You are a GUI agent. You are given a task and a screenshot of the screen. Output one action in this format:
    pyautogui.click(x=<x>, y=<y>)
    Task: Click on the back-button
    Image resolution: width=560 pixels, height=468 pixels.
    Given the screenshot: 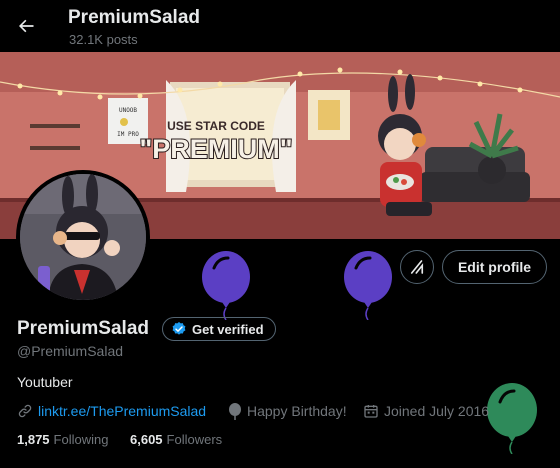 What is the action you would take?
    pyautogui.click(x=26, y=26)
    